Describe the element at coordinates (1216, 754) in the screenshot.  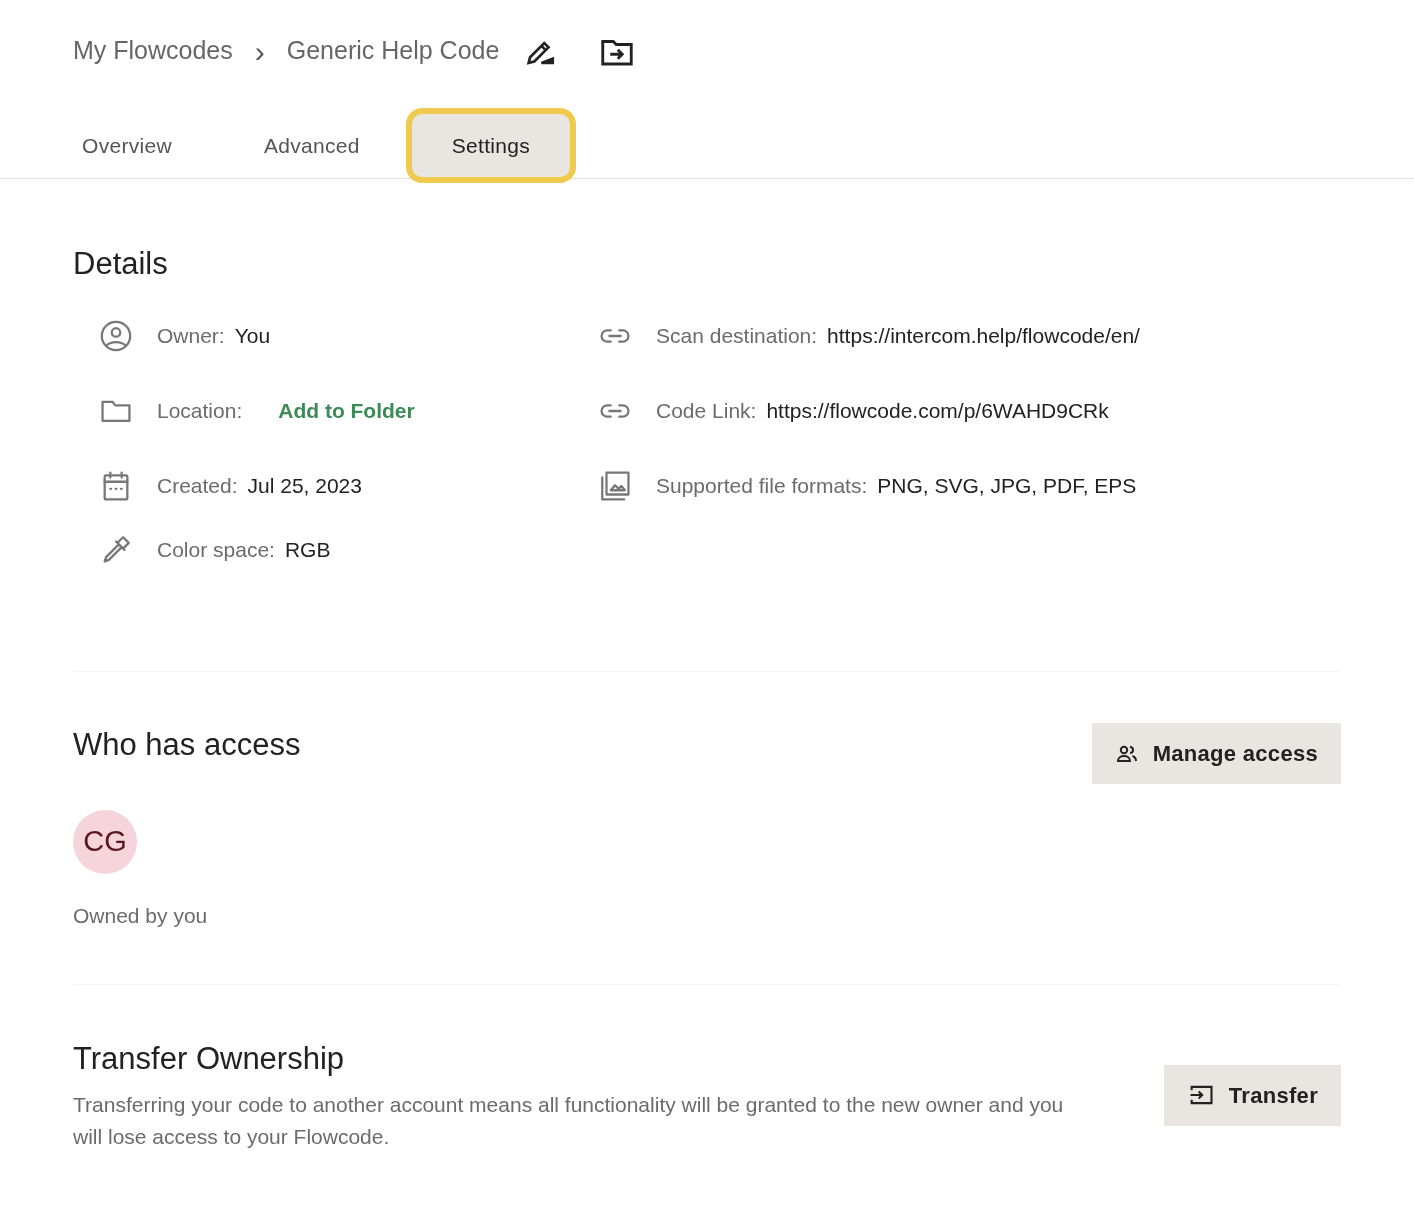
I see `manage-access-button: Manage access` at that location.